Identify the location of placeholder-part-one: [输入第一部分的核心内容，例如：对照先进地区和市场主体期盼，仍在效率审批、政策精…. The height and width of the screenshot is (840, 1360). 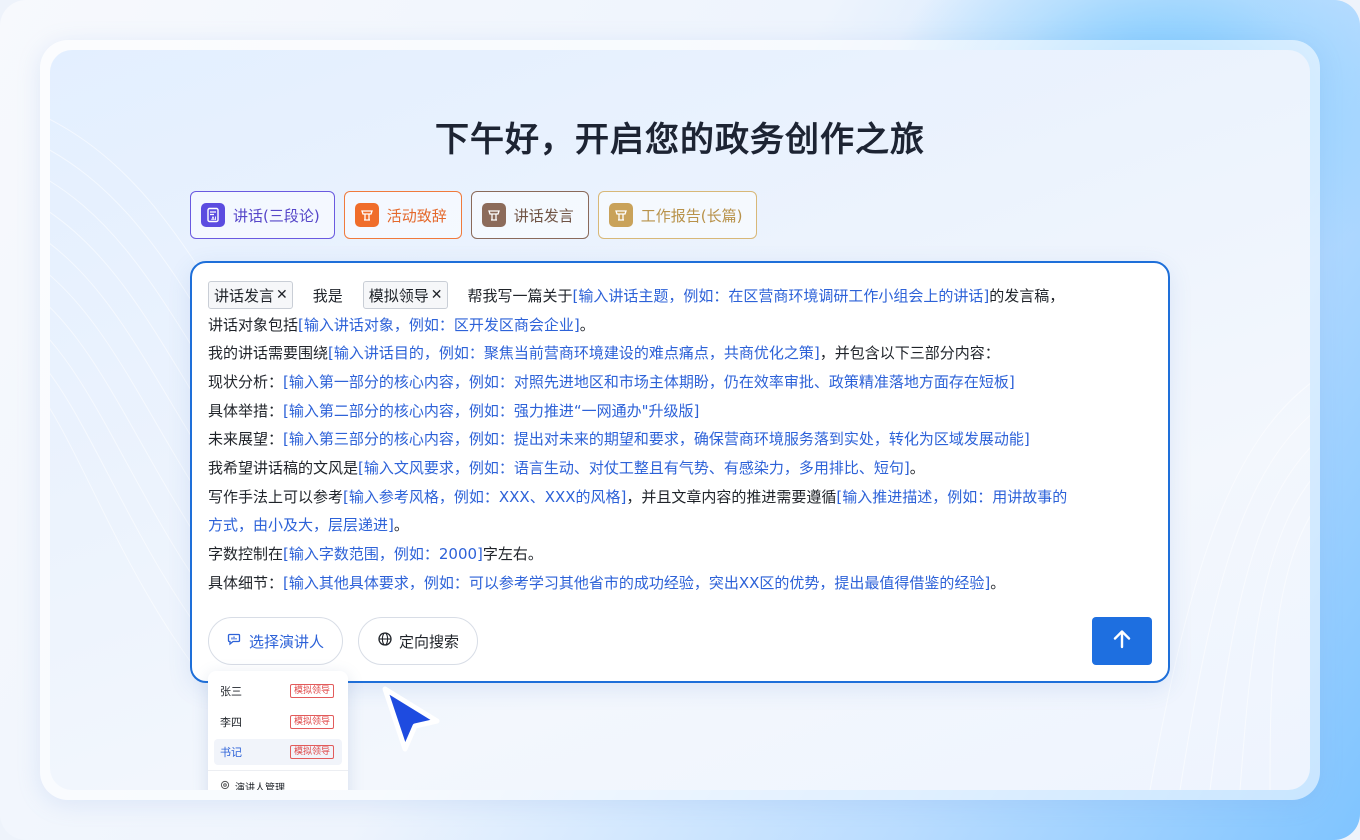
(649, 381).